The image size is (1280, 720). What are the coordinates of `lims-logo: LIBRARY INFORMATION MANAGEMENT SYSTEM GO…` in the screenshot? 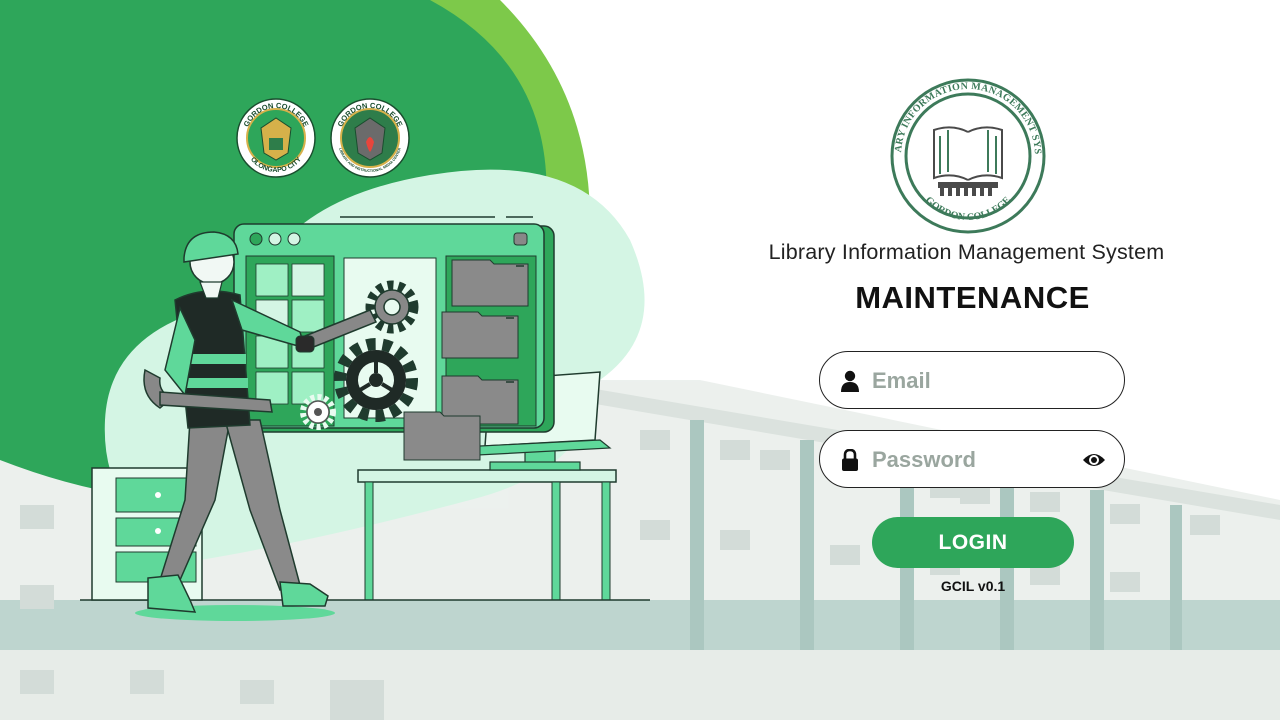 It's located at (968, 156).